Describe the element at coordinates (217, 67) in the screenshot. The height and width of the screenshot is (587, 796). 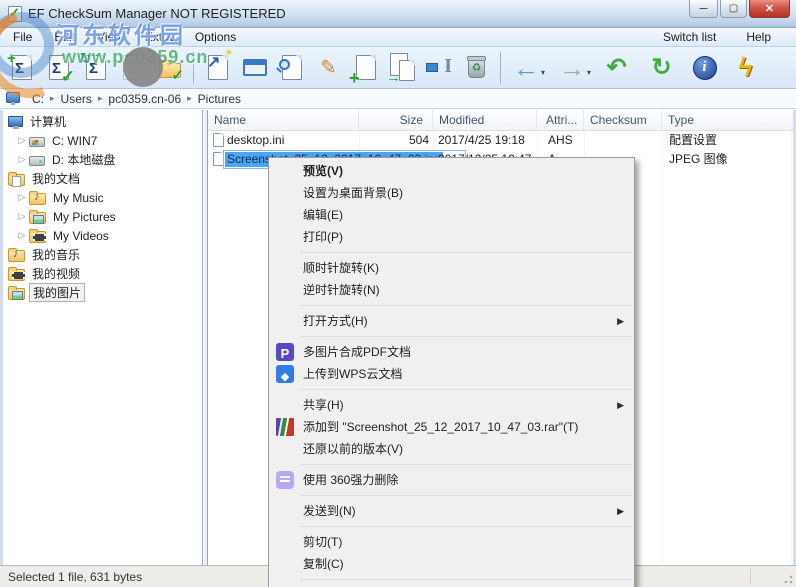
I see `open-target-button: ↗ ✶` at that location.